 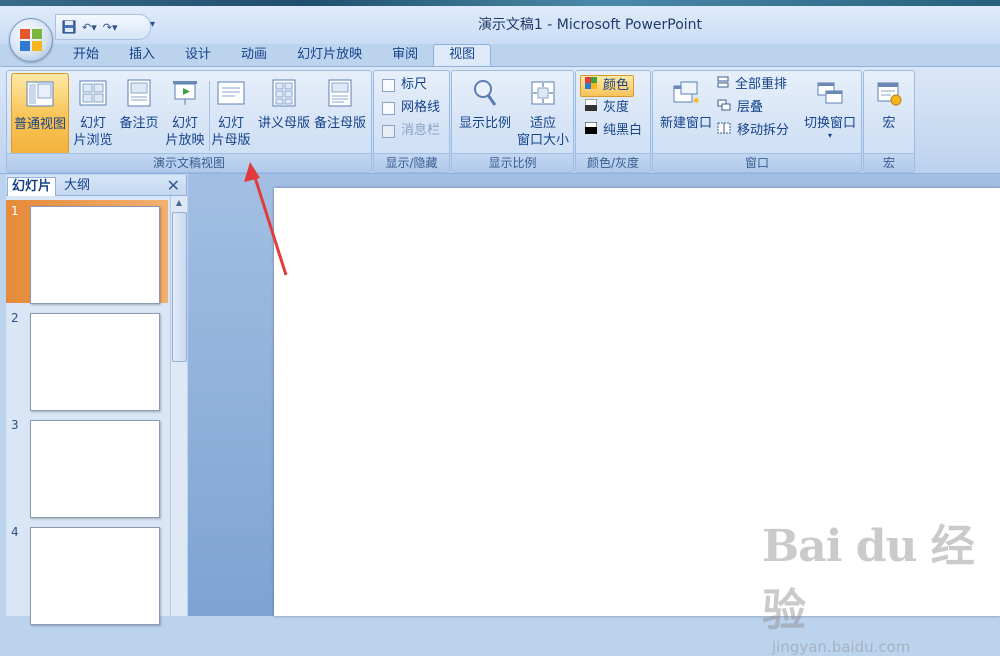 What do you see at coordinates (889, 93) in the screenshot?
I see `macro-icon` at bounding box center [889, 93].